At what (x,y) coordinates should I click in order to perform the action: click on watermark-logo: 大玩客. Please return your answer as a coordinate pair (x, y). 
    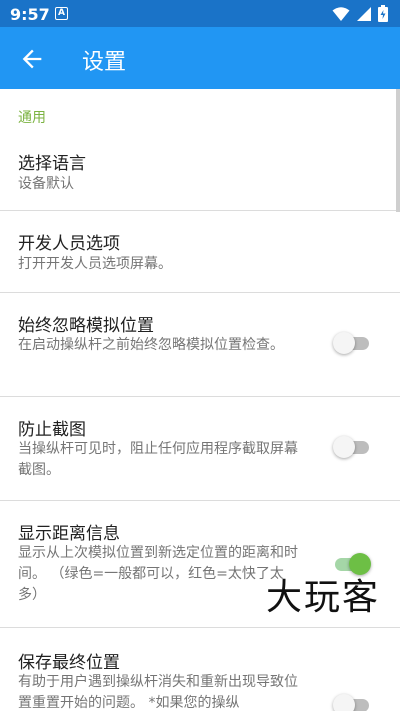
    Looking at the image, I should click on (323, 597).